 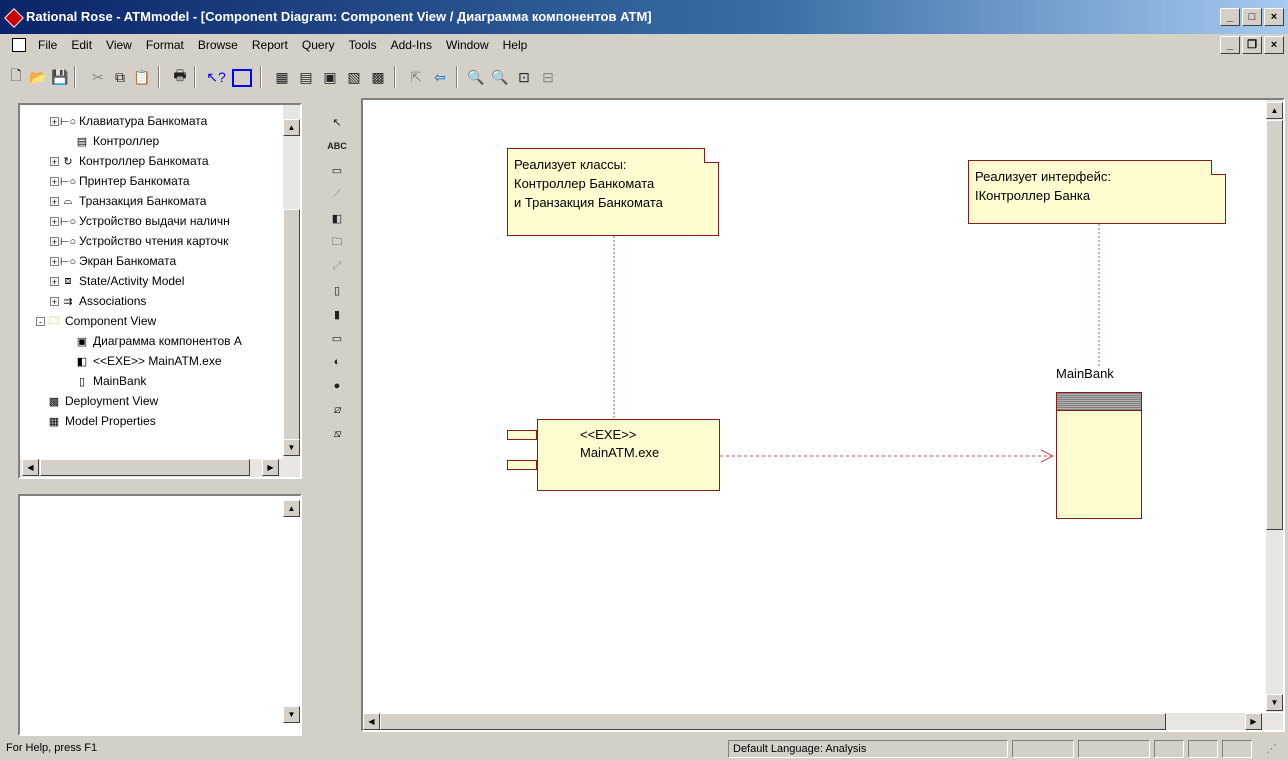 I want to click on scroll-thumb, so click(x=291, y=329).